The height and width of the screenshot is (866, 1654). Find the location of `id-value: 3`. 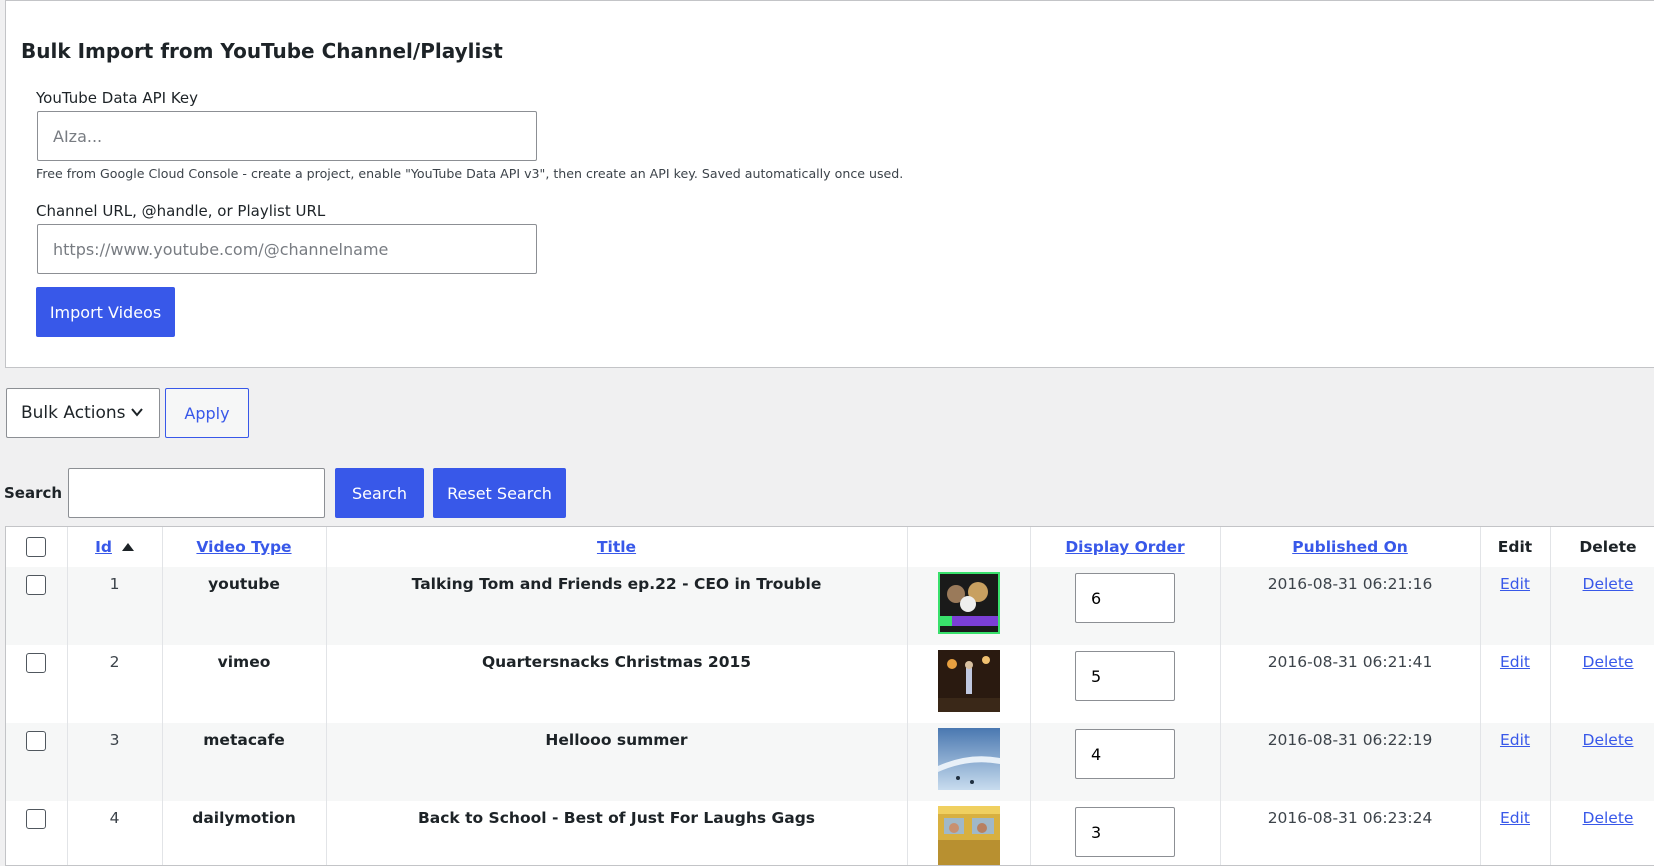

id-value: 3 is located at coordinates (114, 740).